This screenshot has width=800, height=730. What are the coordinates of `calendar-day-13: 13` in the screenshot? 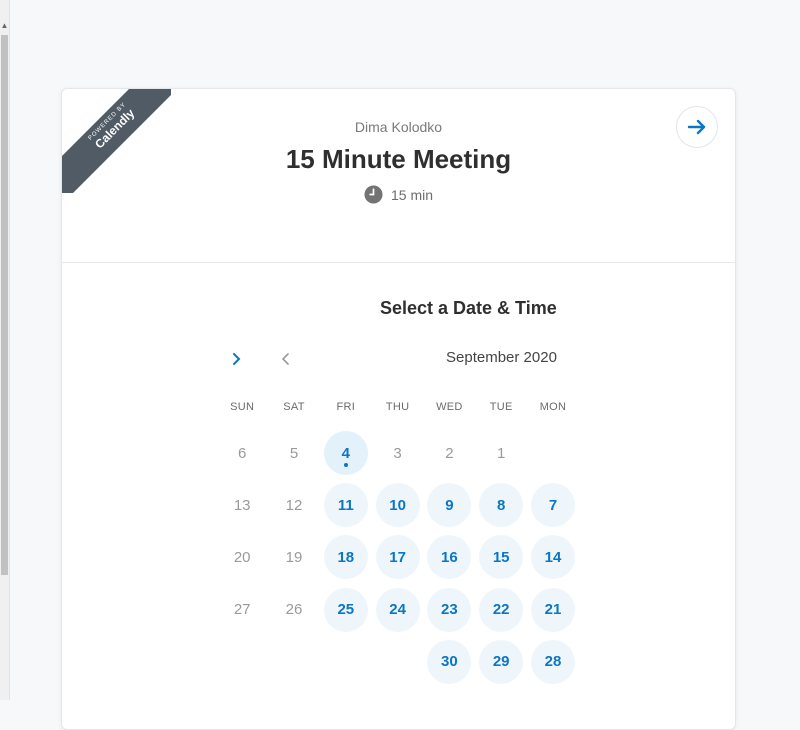 It's located at (242, 505).